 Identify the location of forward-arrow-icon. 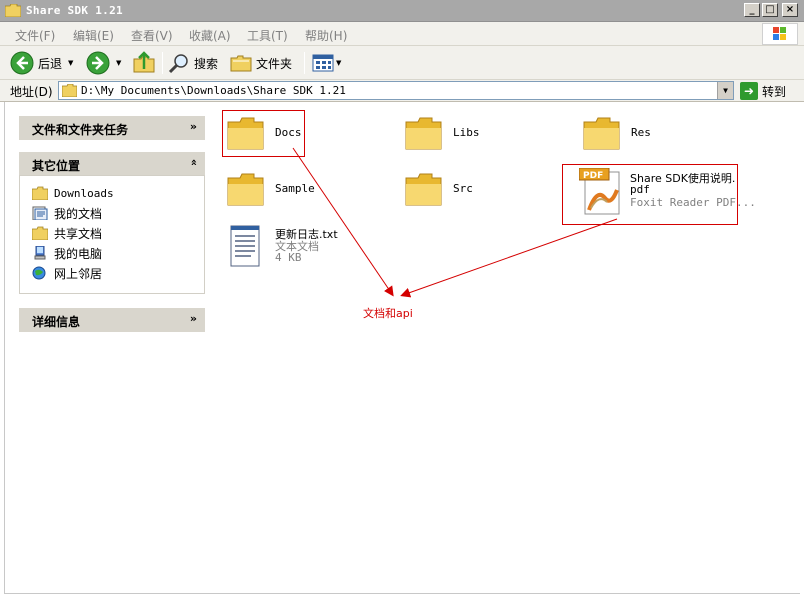
(98, 63).